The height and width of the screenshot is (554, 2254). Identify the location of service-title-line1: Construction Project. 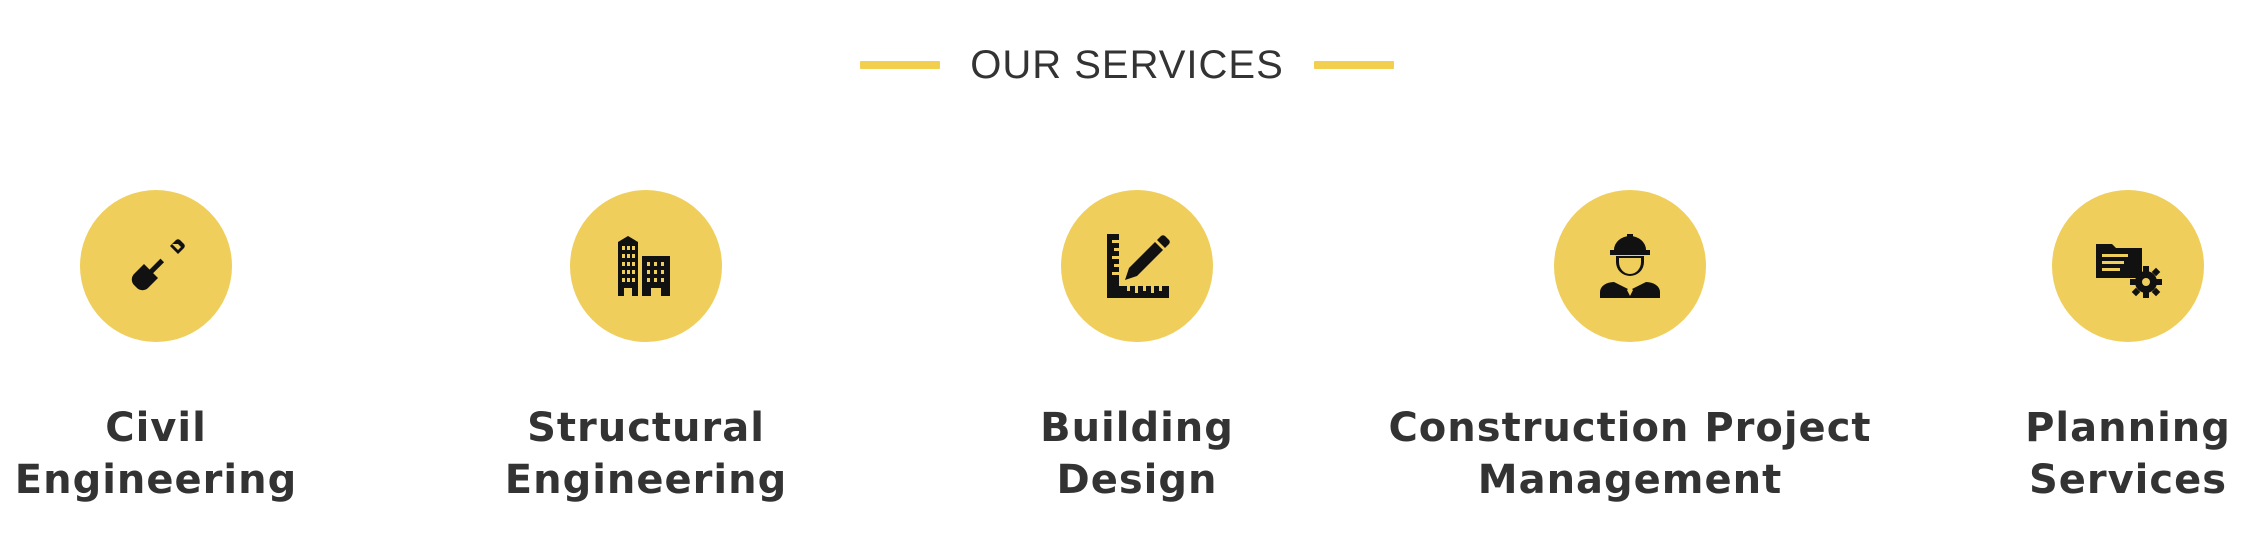
(1630, 428).